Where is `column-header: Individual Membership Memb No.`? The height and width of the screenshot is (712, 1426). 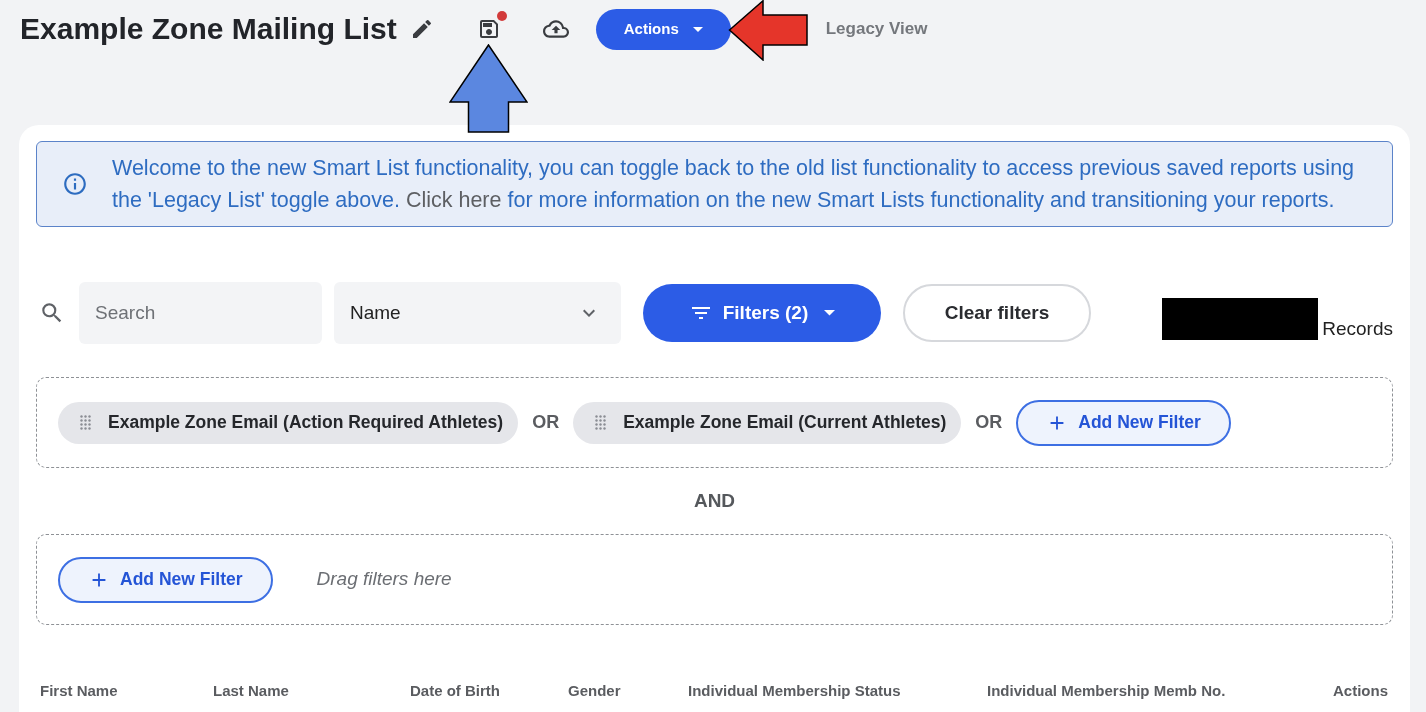 column-header: Individual Membership Memb No. is located at coordinates (1106, 690).